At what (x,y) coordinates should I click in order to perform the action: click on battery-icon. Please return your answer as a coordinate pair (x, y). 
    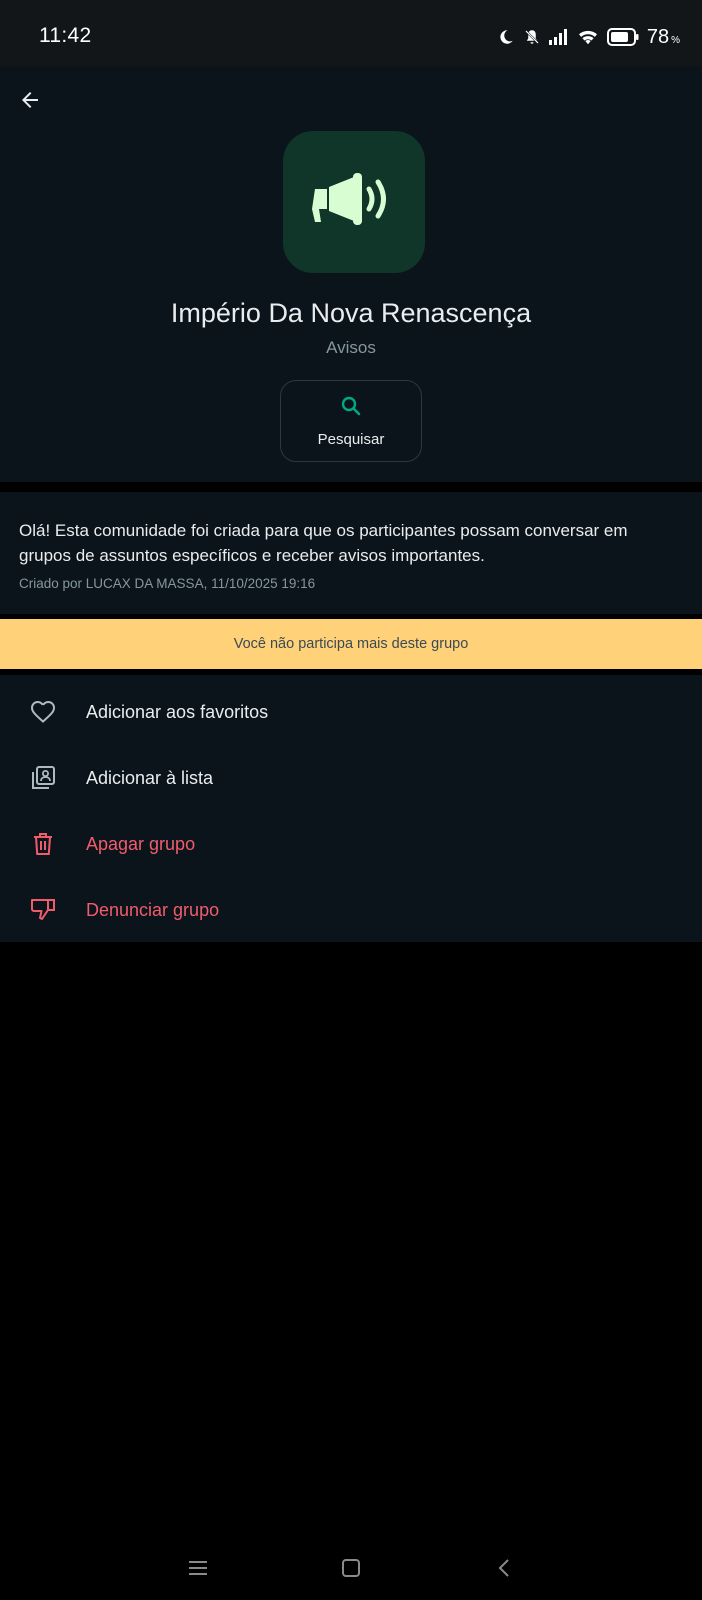
    Looking at the image, I should click on (622, 37).